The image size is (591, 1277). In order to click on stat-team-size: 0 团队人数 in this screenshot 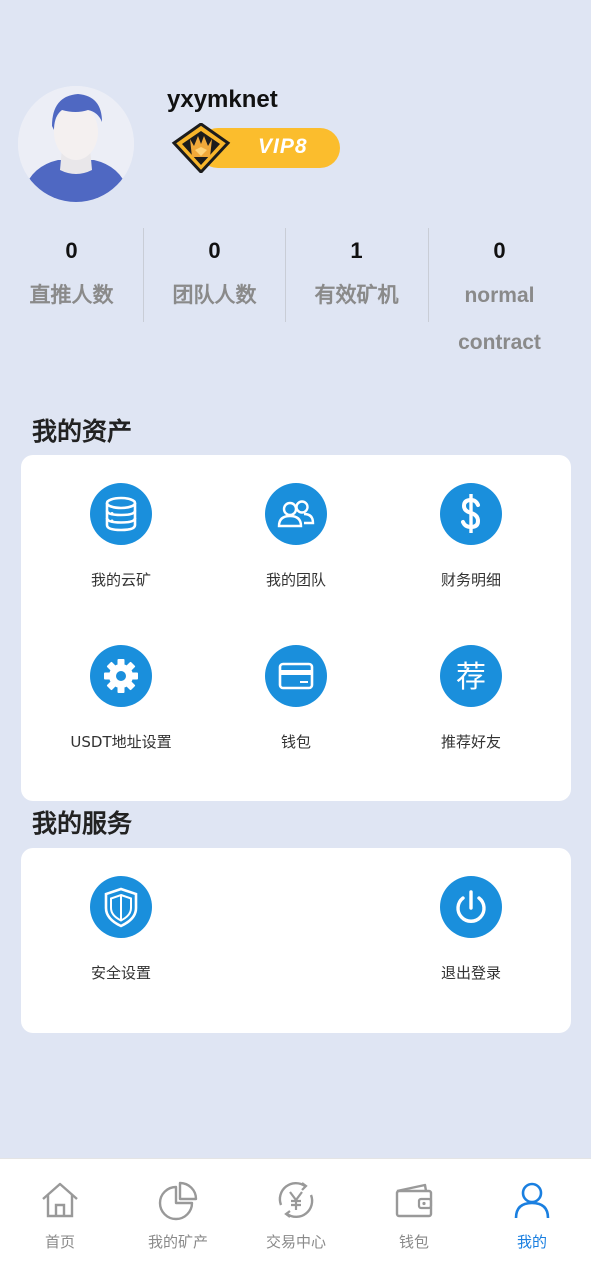, I will do `click(214, 273)`.